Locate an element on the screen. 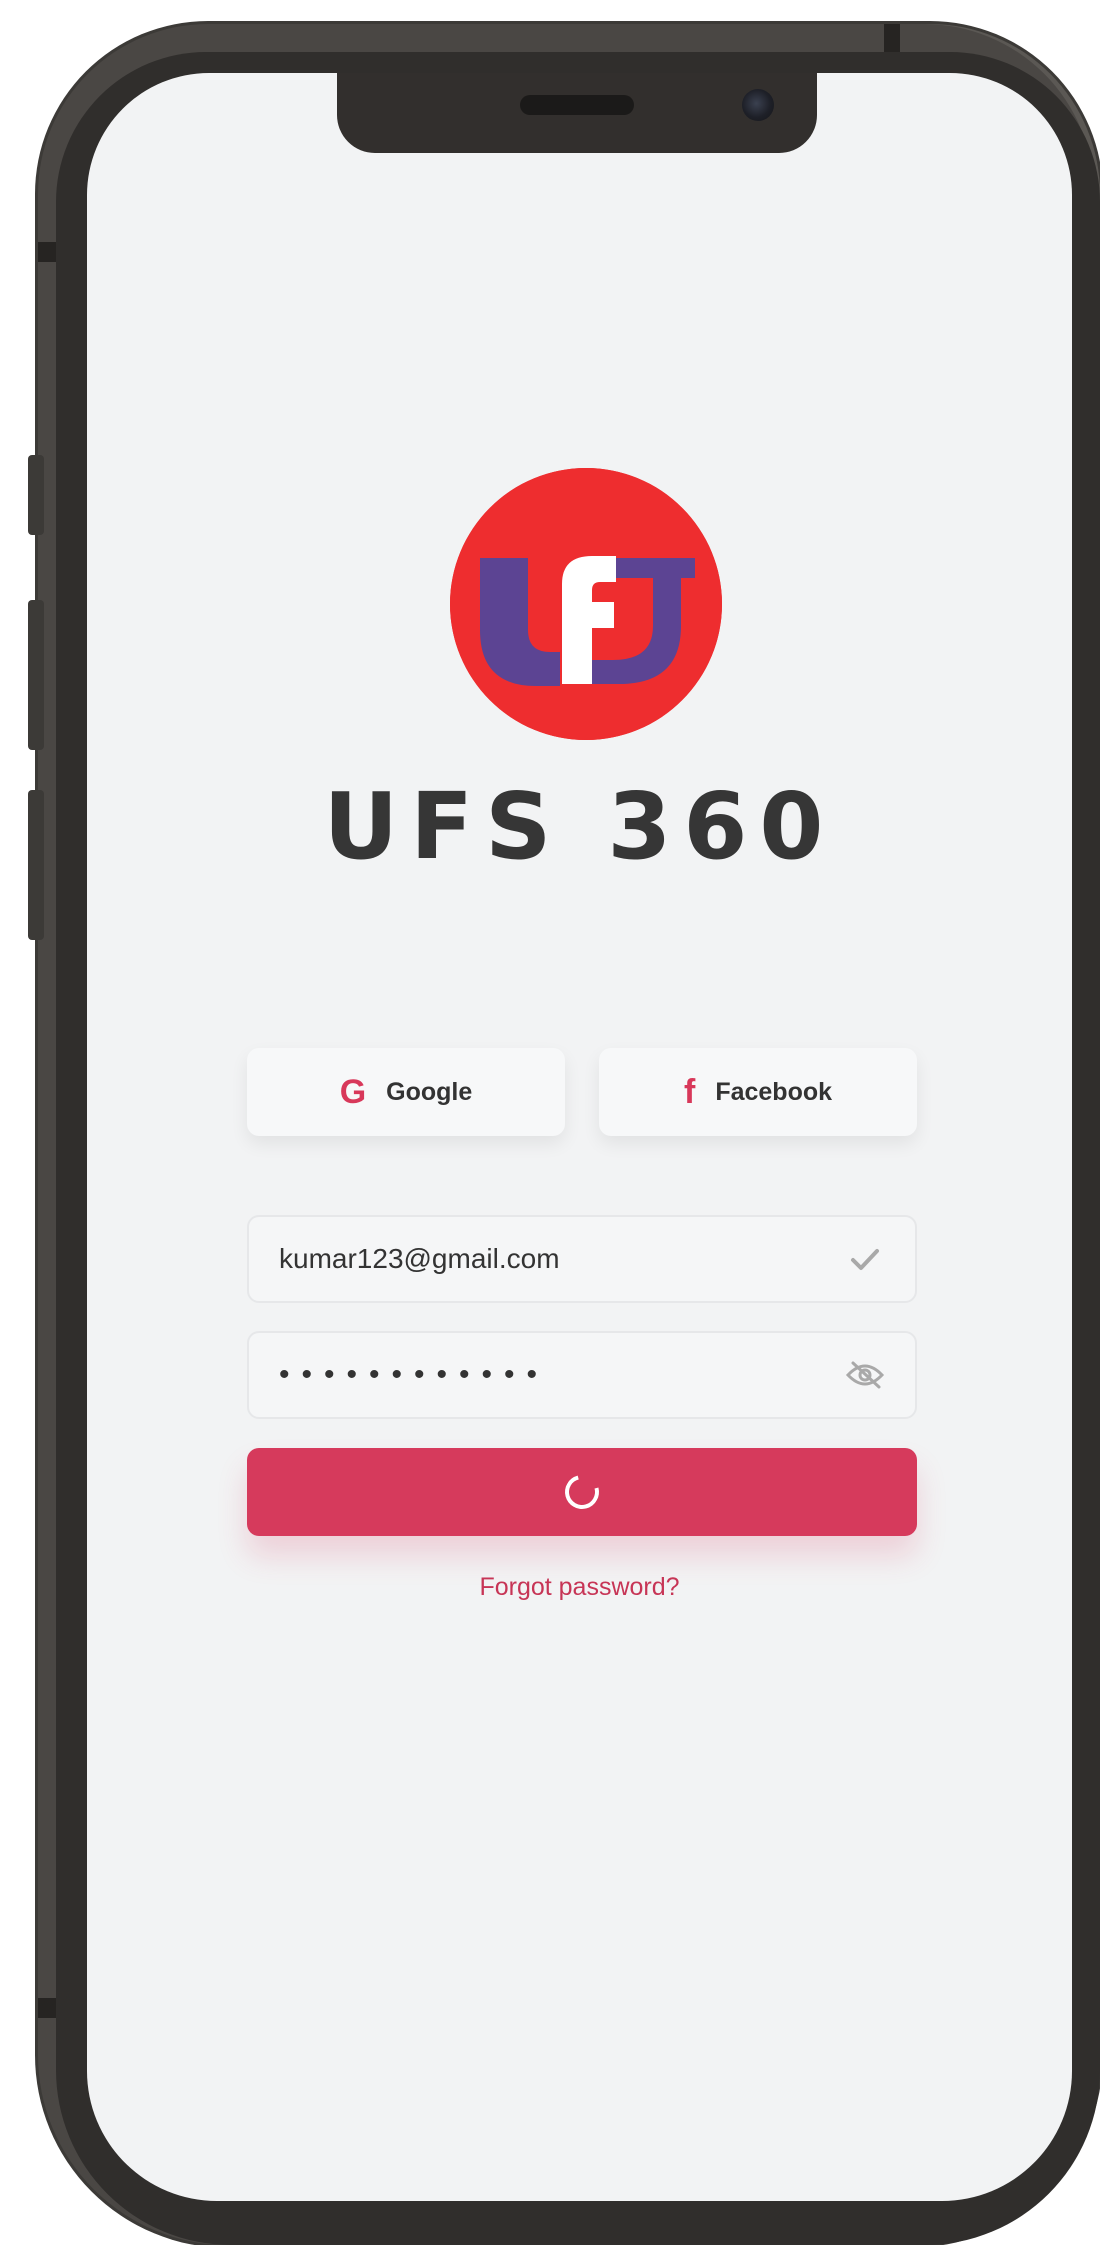 This screenshot has width=1100, height=2245. facebook-login-button: f Facebook is located at coordinates (758, 1092).